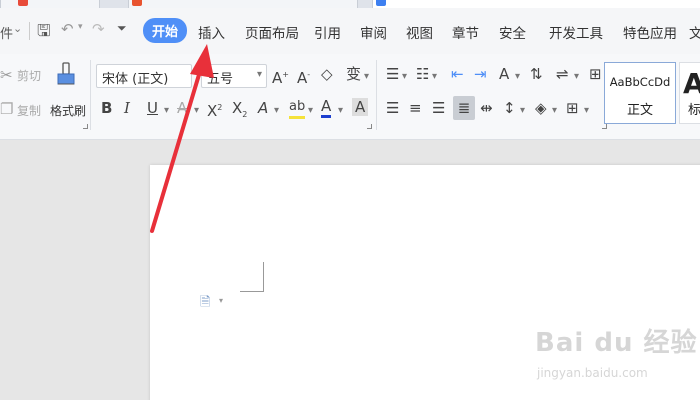 The image size is (700, 400). What do you see at coordinates (419, 32) in the screenshot?
I see `tab-view: 视图` at bounding box center [419, 32].